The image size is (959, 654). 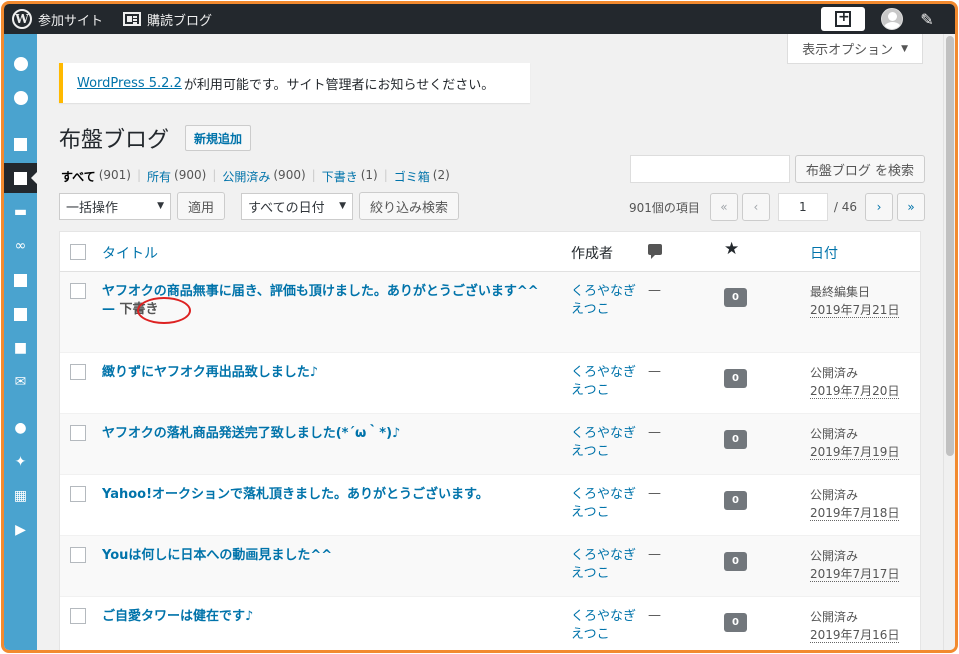 What do you see at coordinates (20, 530) in the screenshot?
I see `play-icon: ▶` at bounding box center [20, 530].